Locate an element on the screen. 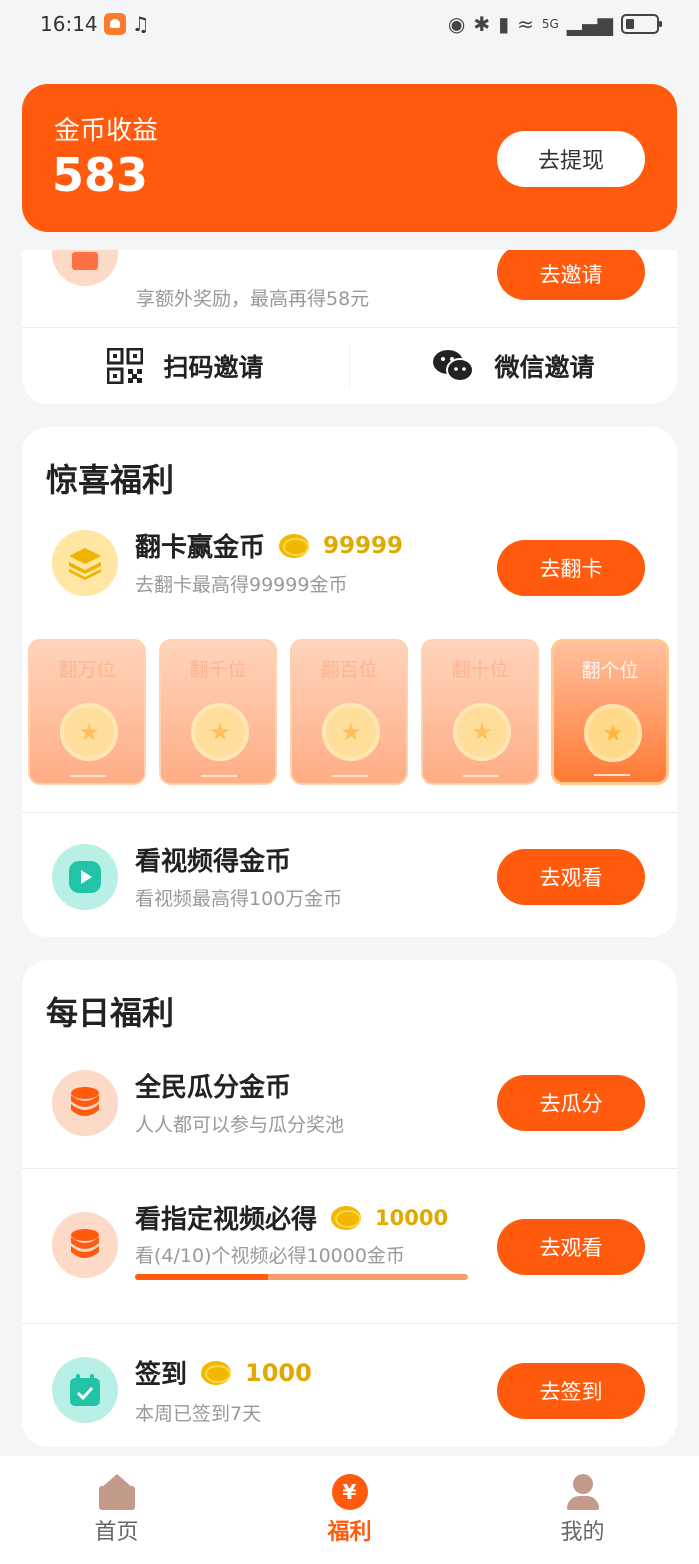 The height and width of the screenshot is (1564, 699). wechat-invite-button: 微信邀请 is located at coordinates (513, 366).